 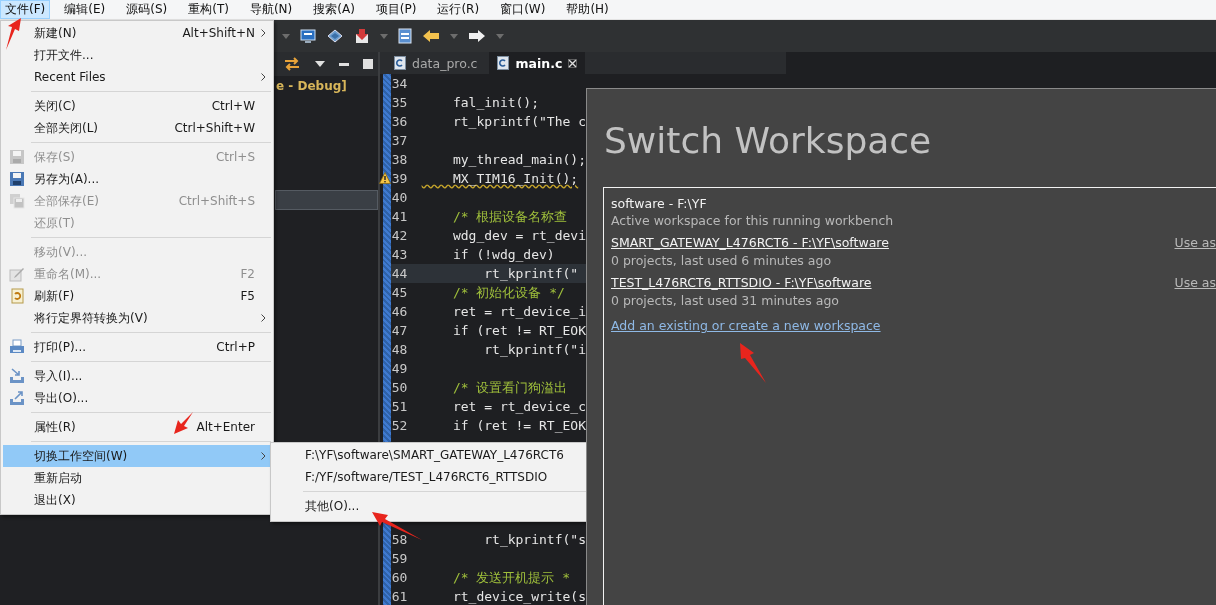 What do you see at coordinates (208, 9) in the screenshot?
I see `menu-bar-item: 重构(T)` at bounding box center [208, 9].